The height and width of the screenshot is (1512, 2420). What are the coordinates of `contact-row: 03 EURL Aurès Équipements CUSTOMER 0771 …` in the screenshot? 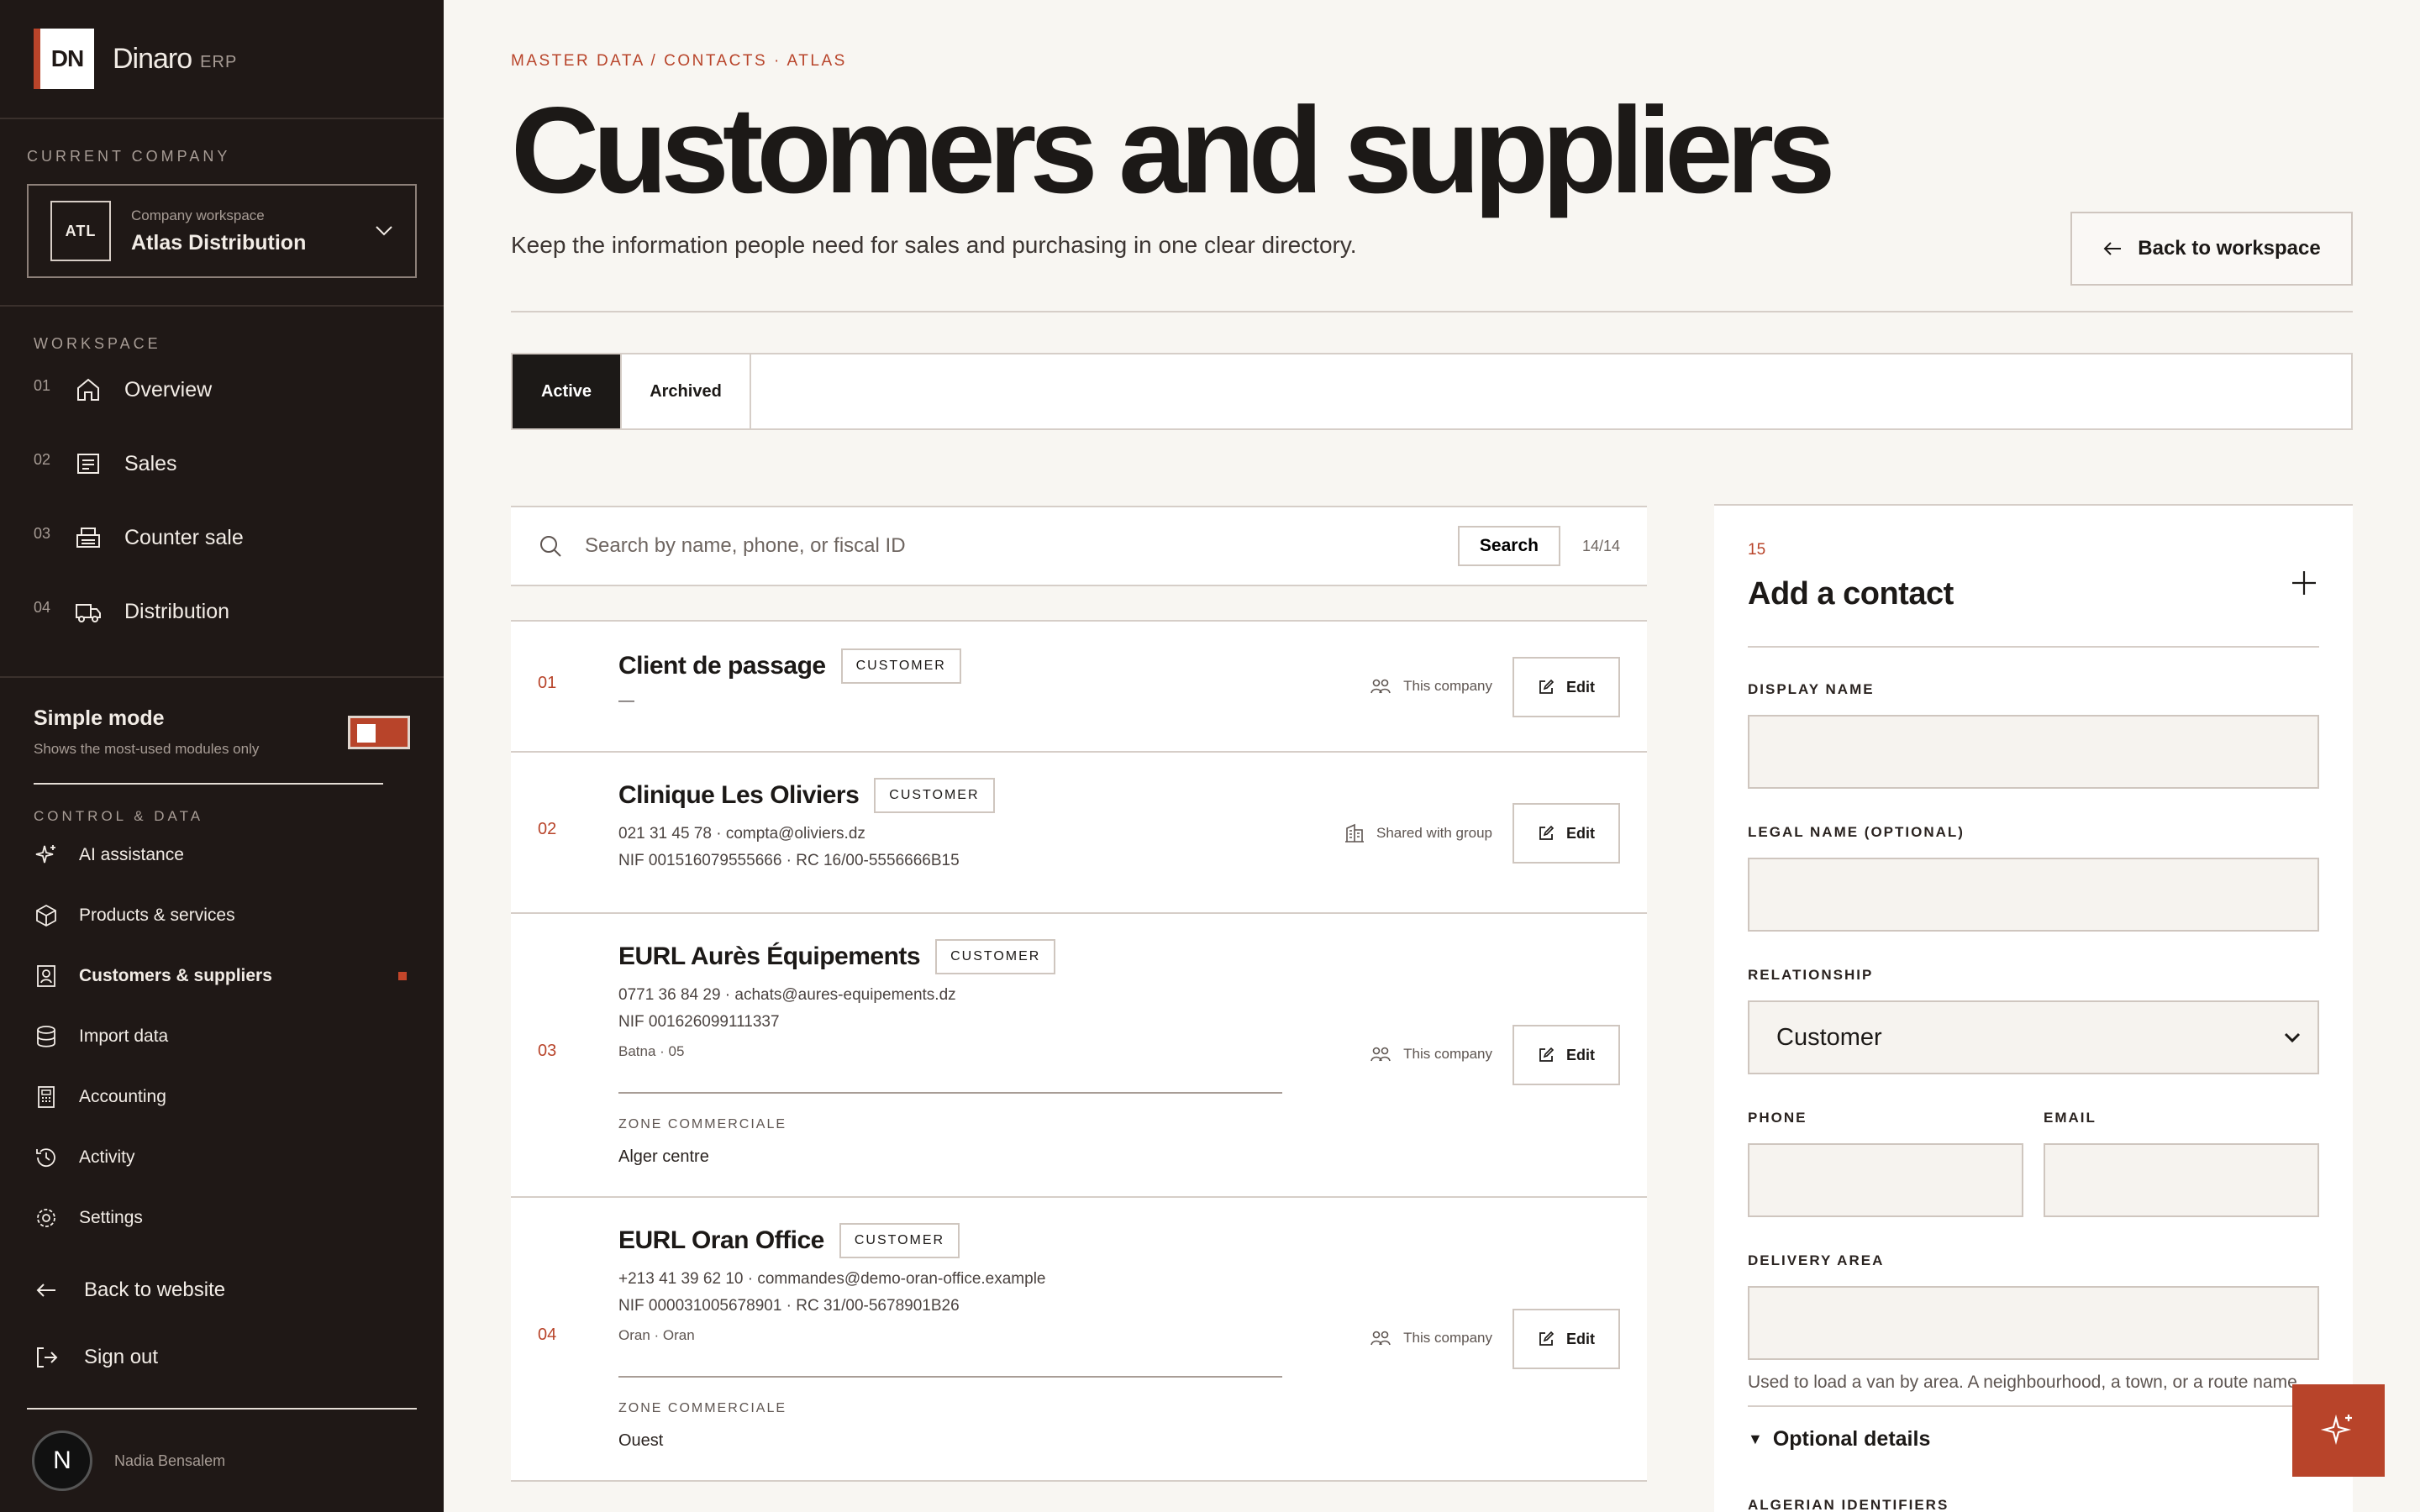 It's located at (1079, 1056).